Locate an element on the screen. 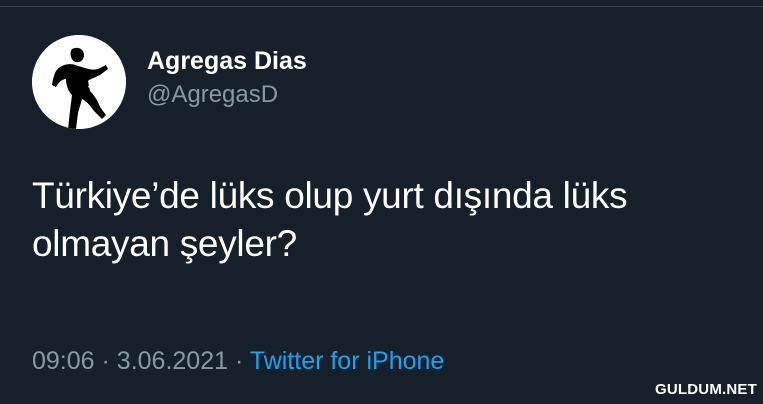 The image size is (763, 404). avatar is located at coordinates (79, 82).